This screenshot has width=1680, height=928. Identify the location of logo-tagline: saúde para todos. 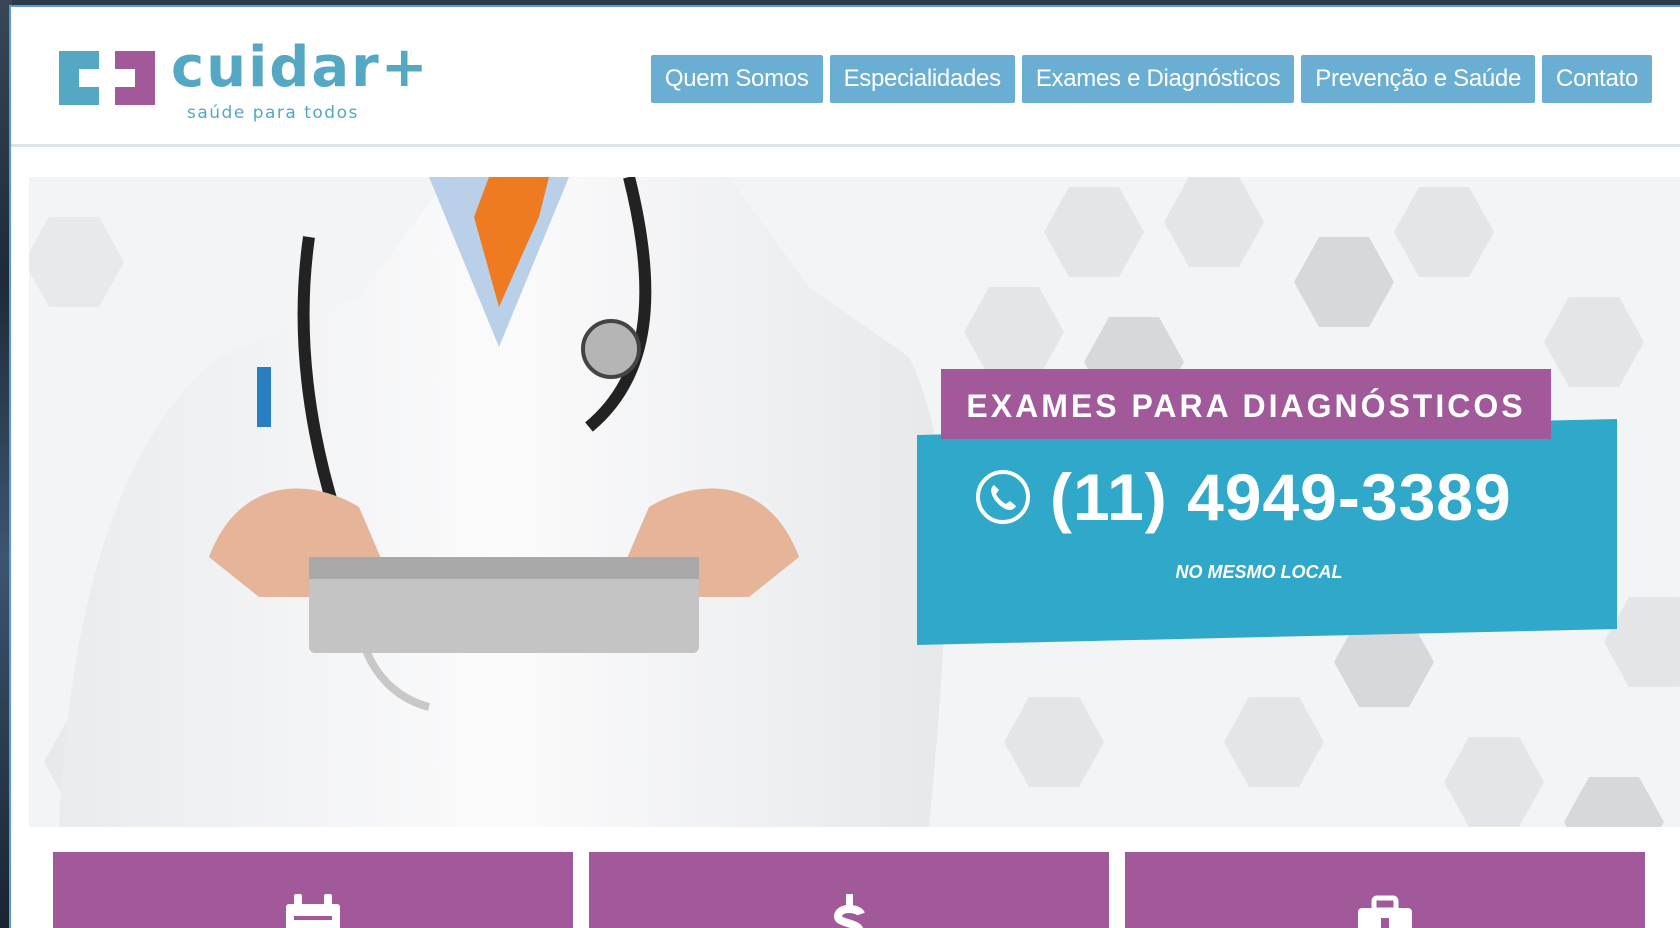
(273, 113).